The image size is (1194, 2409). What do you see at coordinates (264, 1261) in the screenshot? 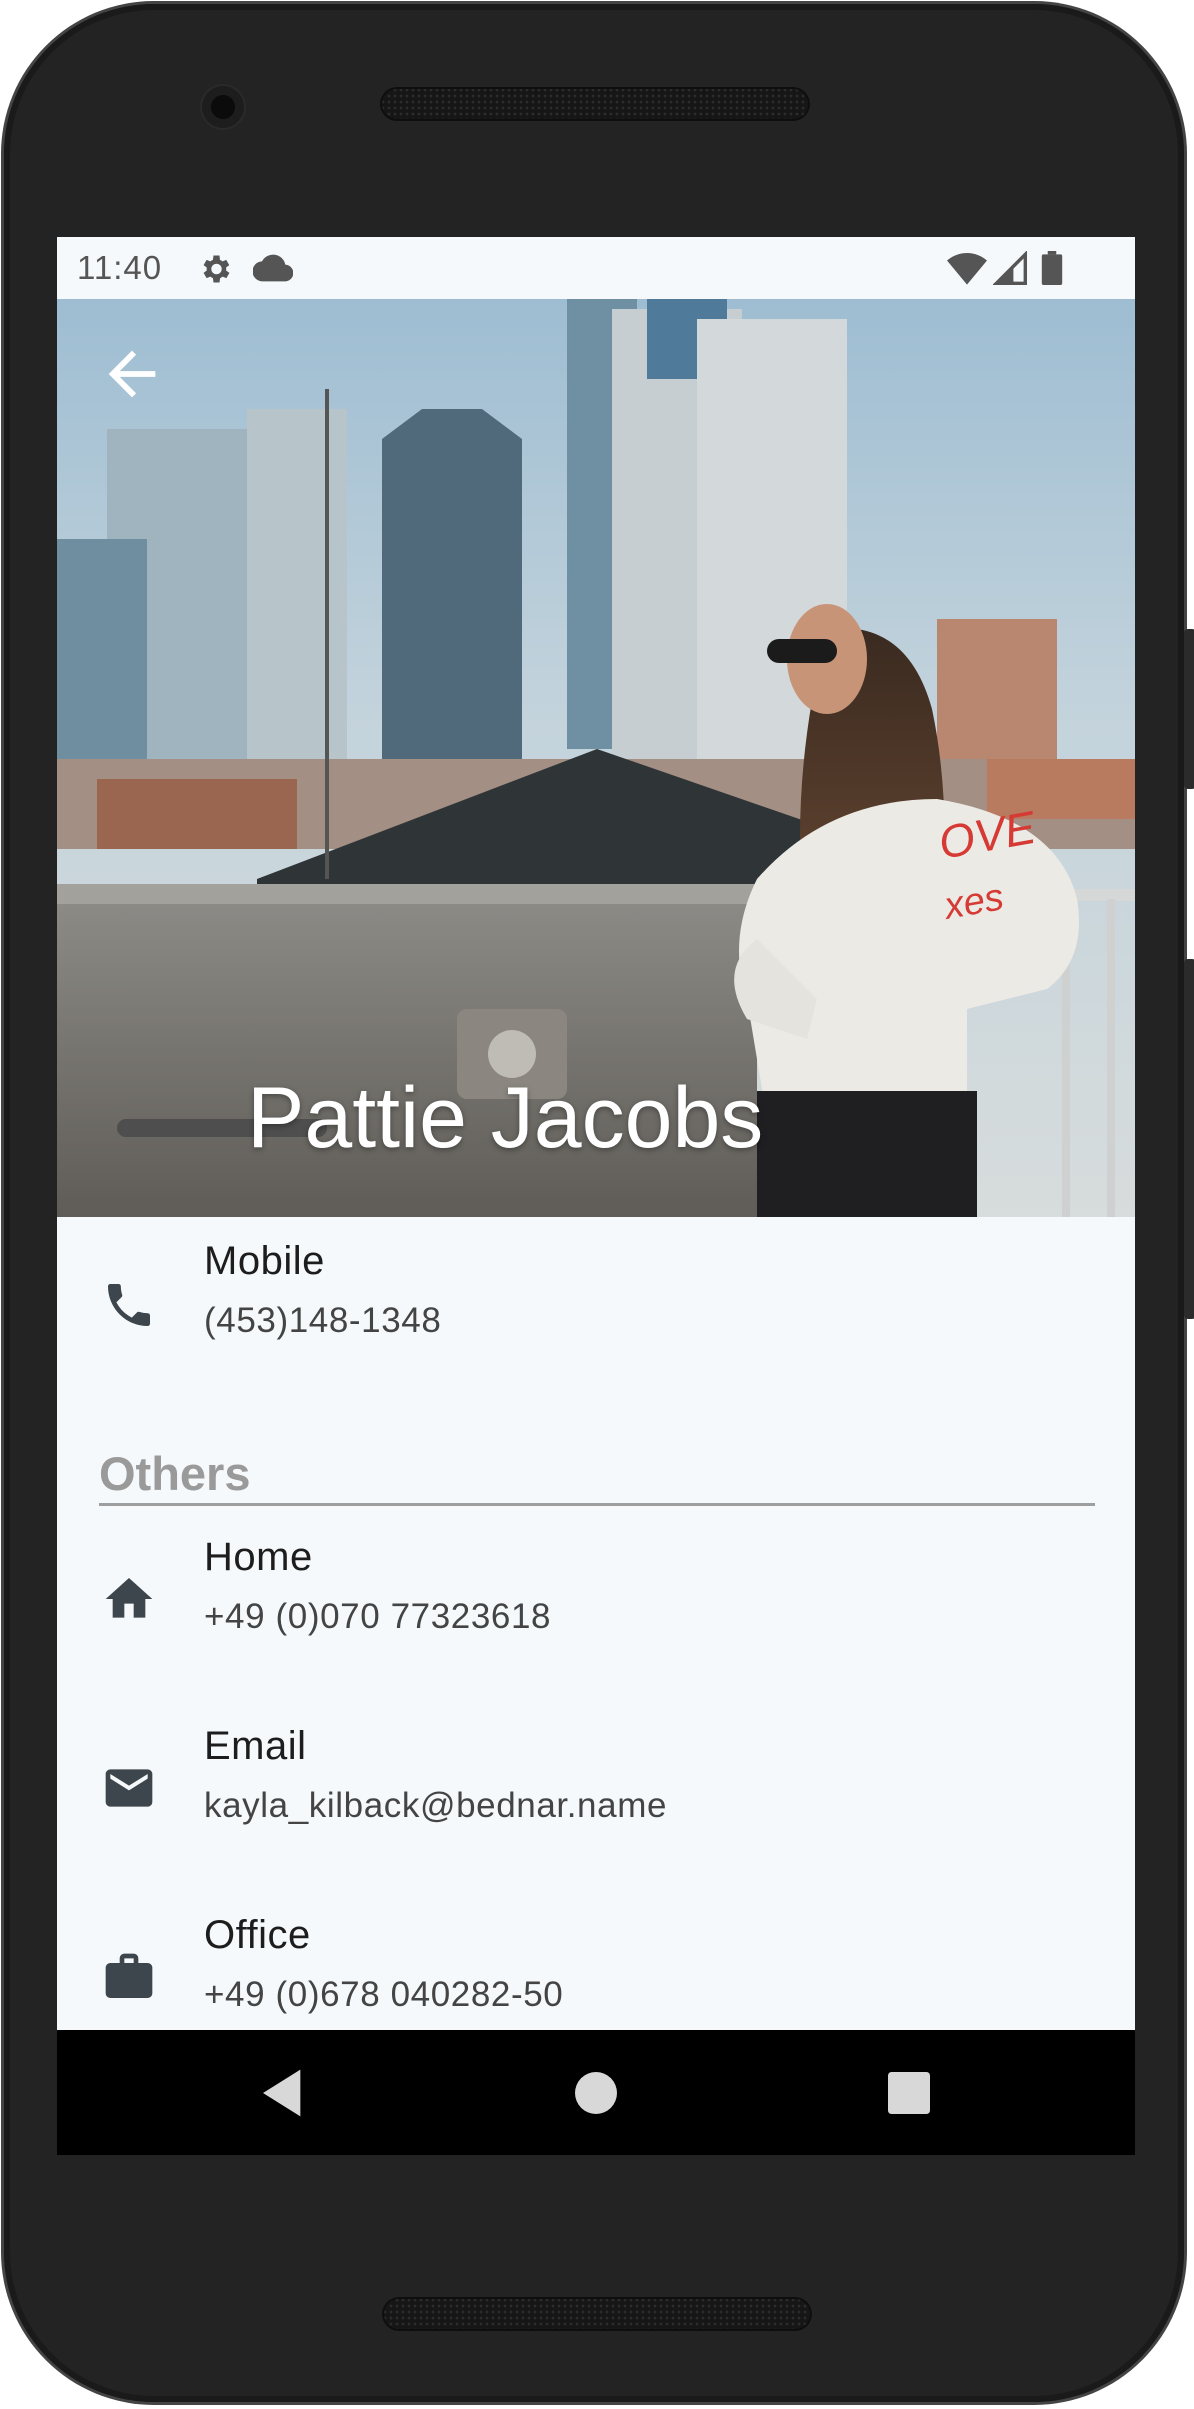
I see `item-label: Mobile` at bounding box center [264, 1261].